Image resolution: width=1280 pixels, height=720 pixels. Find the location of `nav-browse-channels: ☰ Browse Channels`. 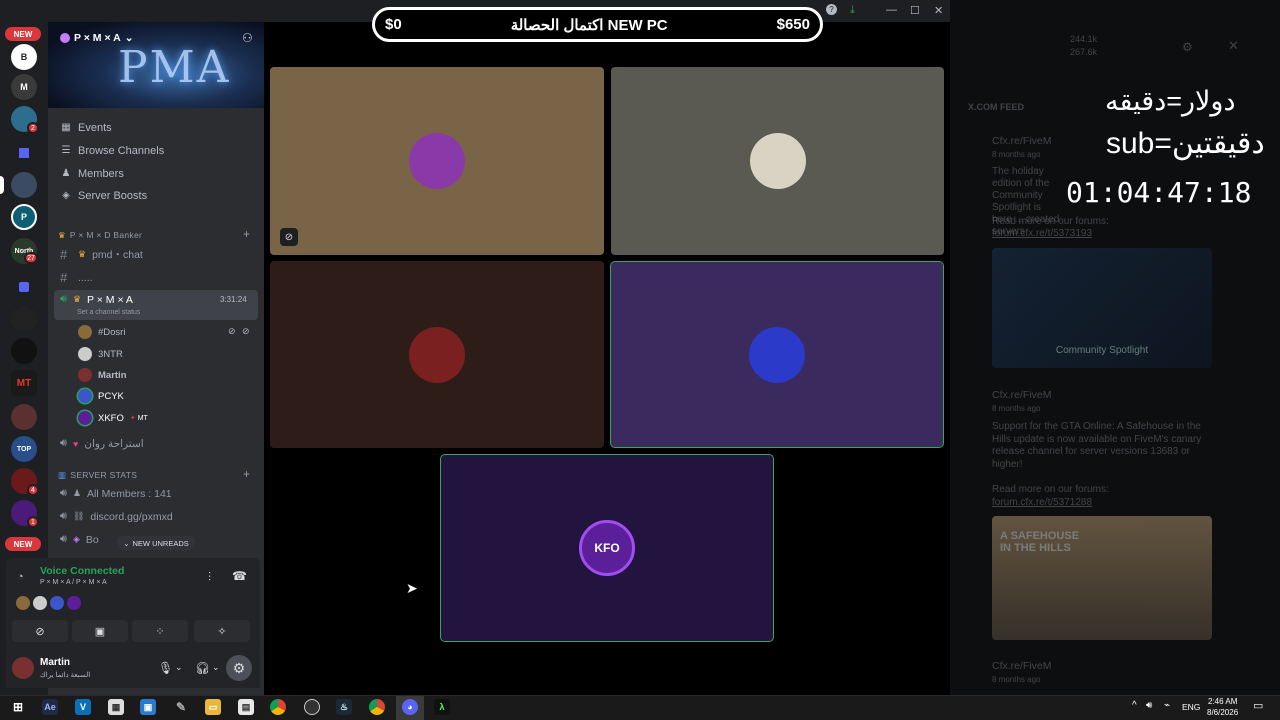

nav-browse-channels: ☰ Browse Channels is located at coordinates (112, 151).